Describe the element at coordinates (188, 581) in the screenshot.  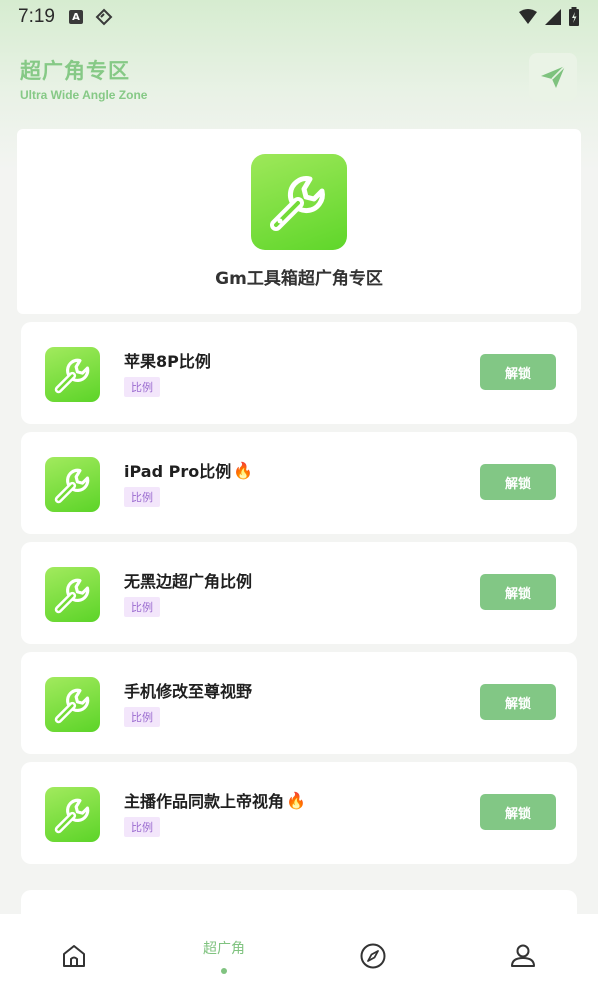
I see `item-label: 无黑边超广角比例` at that location.